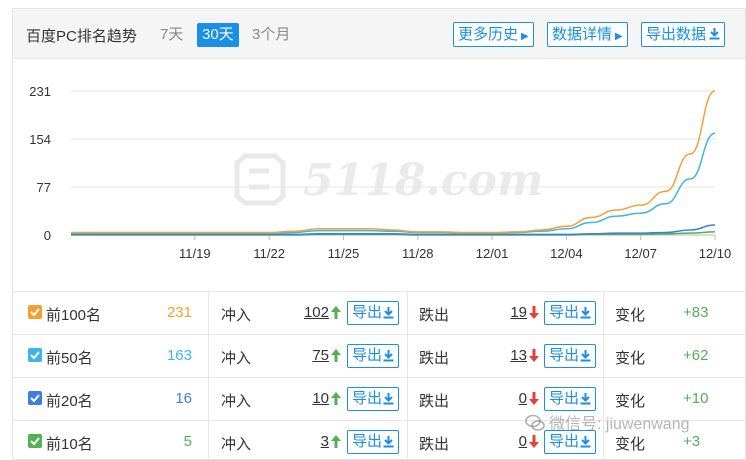  I want to click on export-data-button: 导出数据, so click(683, 34).